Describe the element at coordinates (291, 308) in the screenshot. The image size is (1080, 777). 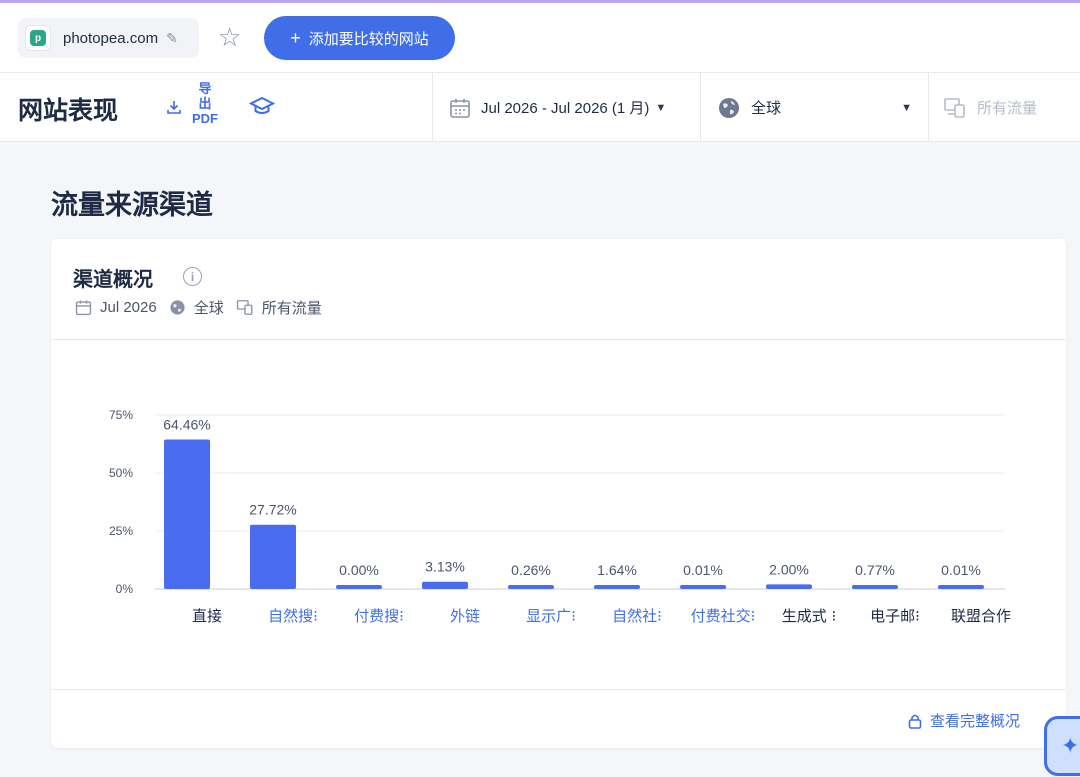
I see `meta-traffic: 所有流量` at that location.